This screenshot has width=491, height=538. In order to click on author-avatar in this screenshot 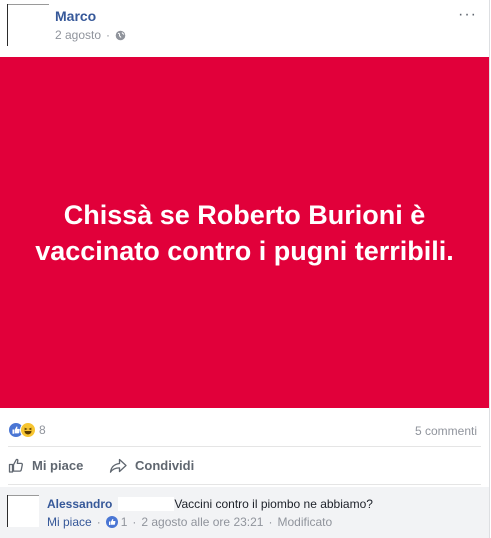, I will do `click(28, 25)`.